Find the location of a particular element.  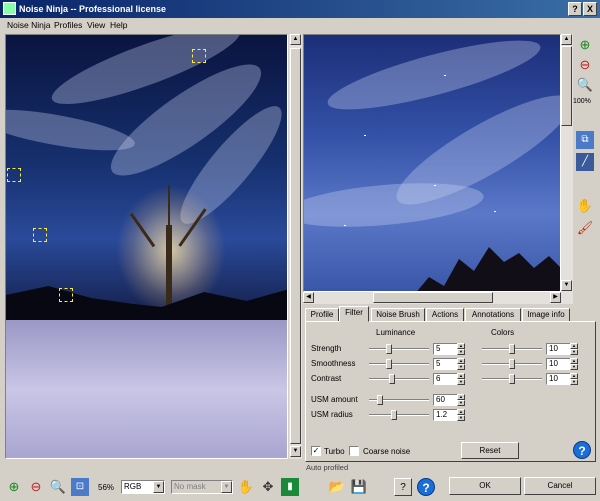

strength-label: Strength is located at coordinates (326, 348).